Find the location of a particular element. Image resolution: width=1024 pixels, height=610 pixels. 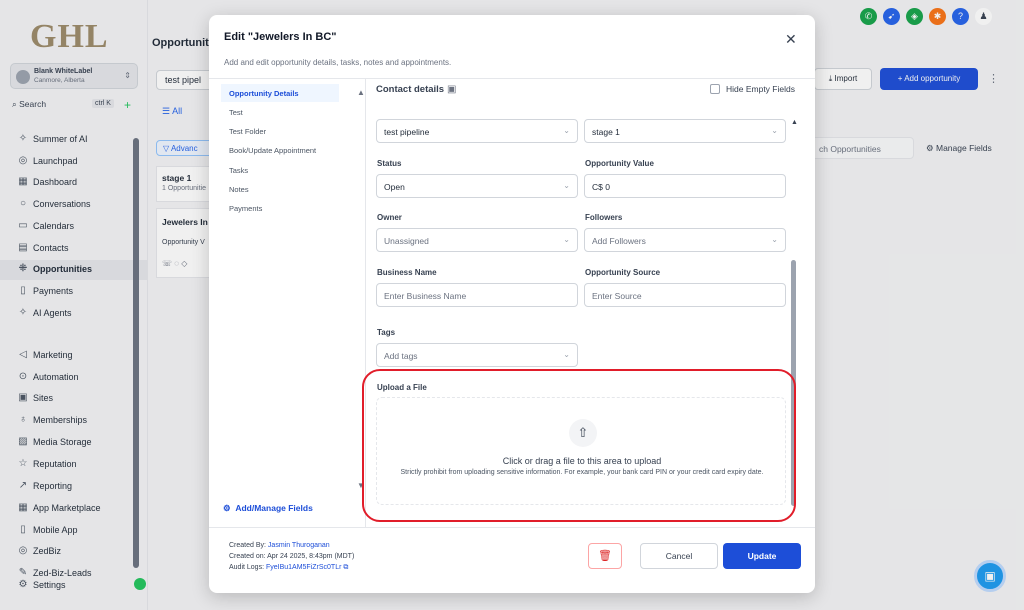

owner-select: Unassigned ⌄ is located at coordinates (477, 240).